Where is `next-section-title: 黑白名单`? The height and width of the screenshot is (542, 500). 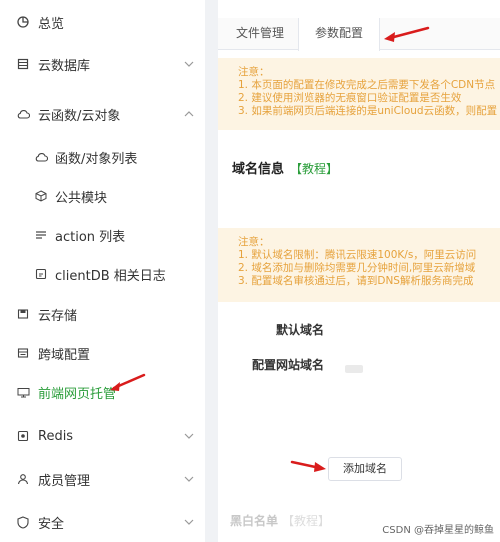
next-section-title: 黑白名单 is located at coordinates (254, 521).